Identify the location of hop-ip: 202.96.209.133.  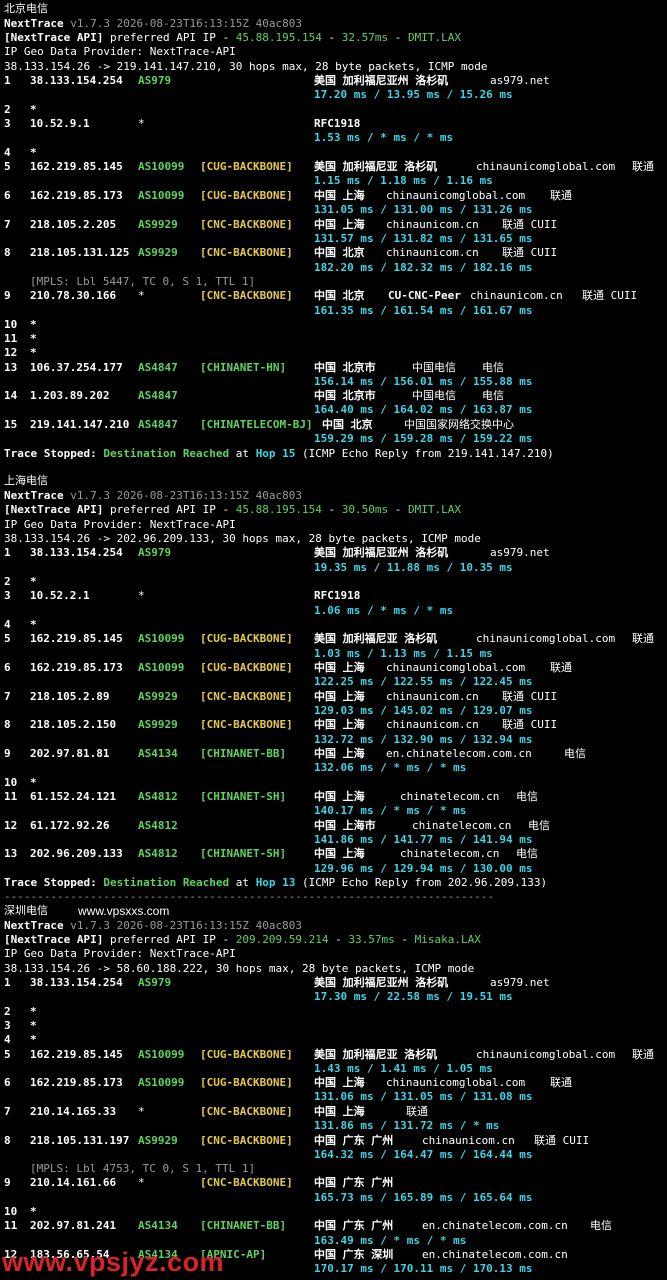
(76, 853).